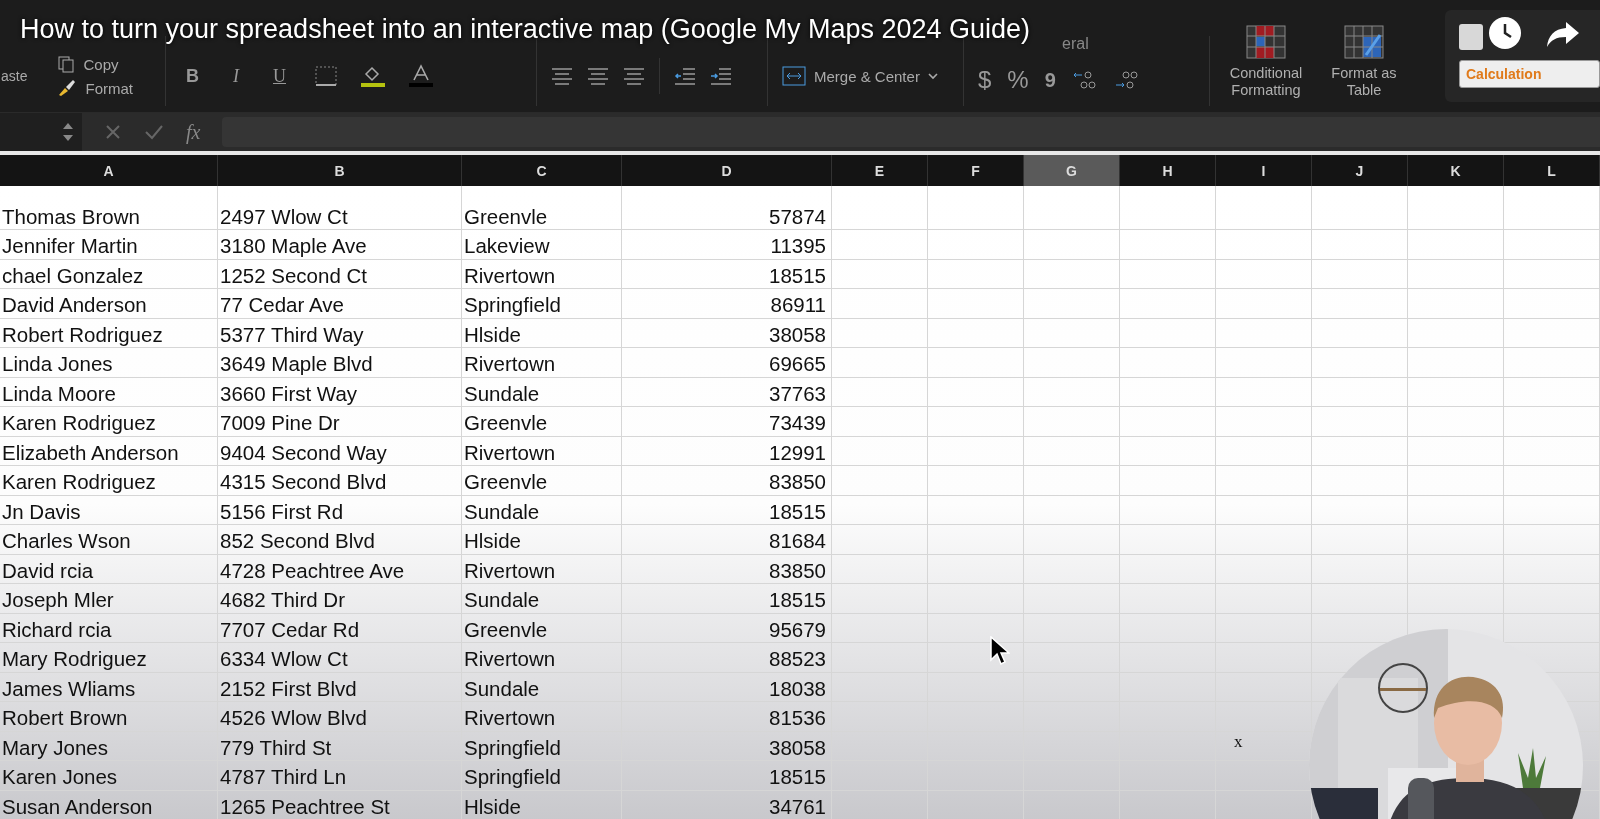 The image size is (1600, 819). What do you see at coordinates (860, 76) in the screenshot?
I see `merge-center-button: Merge & Center` at bounding box center [860, 76].